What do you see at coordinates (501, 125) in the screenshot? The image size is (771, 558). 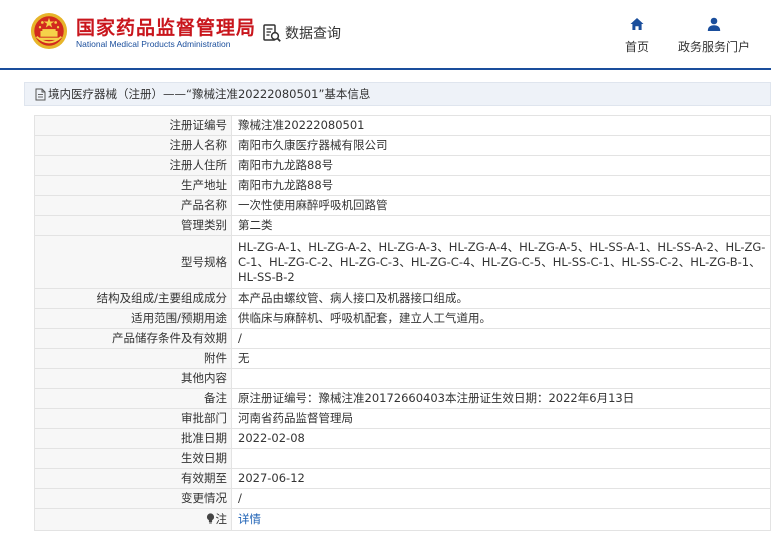 I see `field-value: 豫械注准20222080501` at bounding box center [501, 125].